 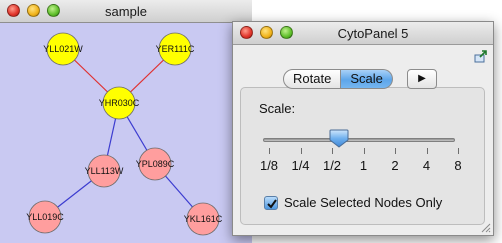 I want to click on scale-label: Scale:, so click(x=277, y=108).